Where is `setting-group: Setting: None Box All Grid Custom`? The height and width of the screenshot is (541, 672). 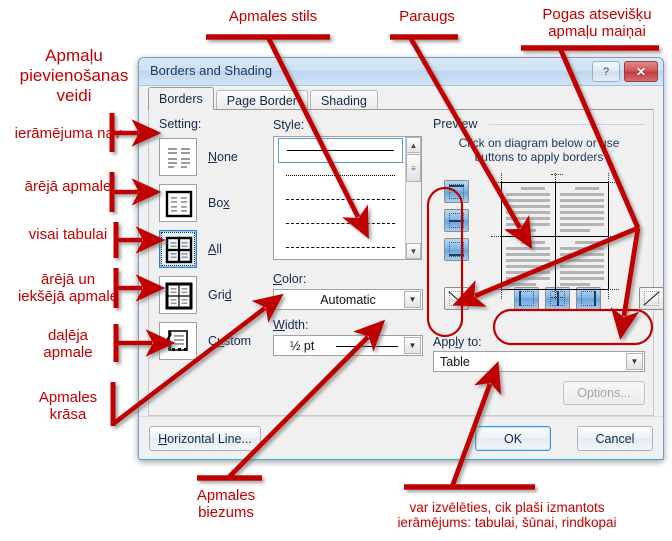 setting-group: Setting: None Box All Grid Custom is located at coordinates (211, 241).